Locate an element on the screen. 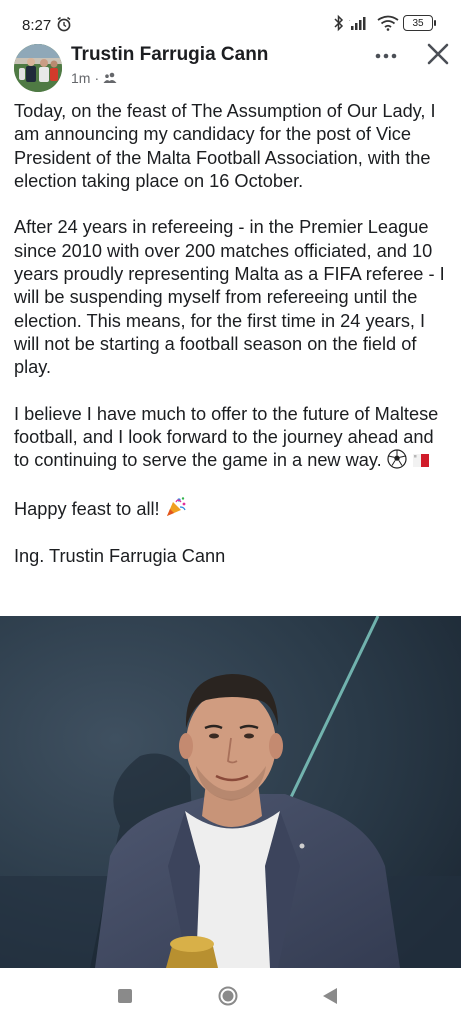  signal-icon: . is located at coordinates (357, 23).